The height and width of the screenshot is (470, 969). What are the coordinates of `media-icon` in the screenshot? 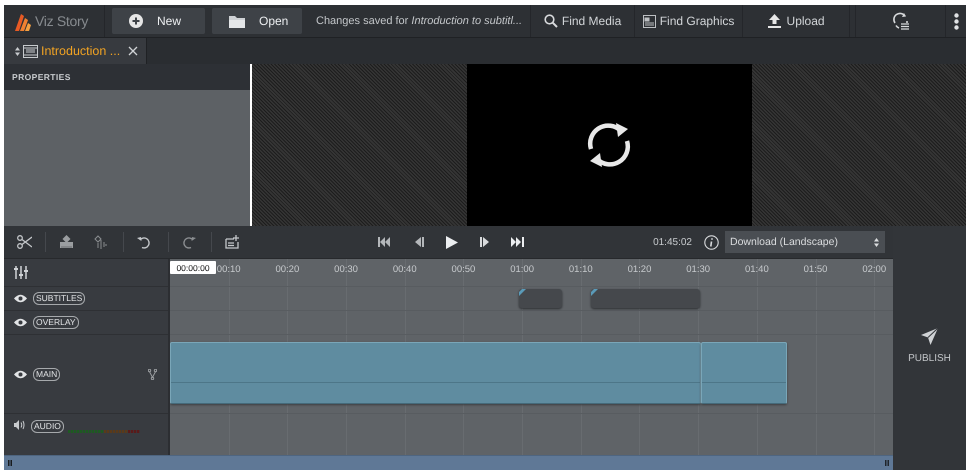 It's located at (66, 242).